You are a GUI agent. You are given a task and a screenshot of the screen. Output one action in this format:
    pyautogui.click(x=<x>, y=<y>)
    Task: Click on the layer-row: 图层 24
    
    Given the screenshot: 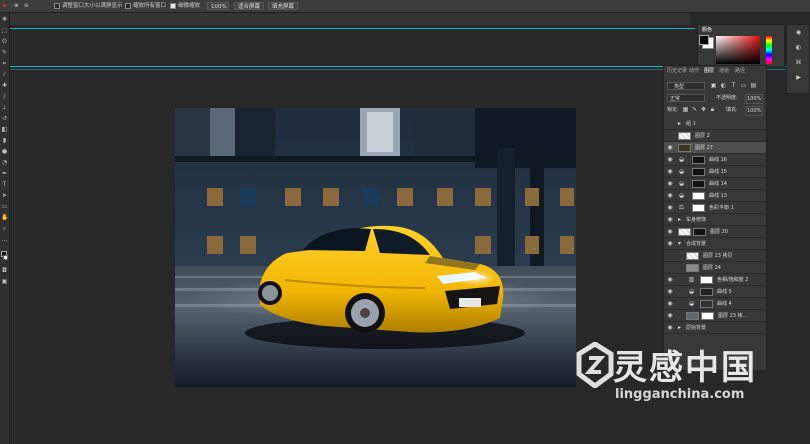 What is the action you would take?
    pyautogui.click(x=715, y=268)
    